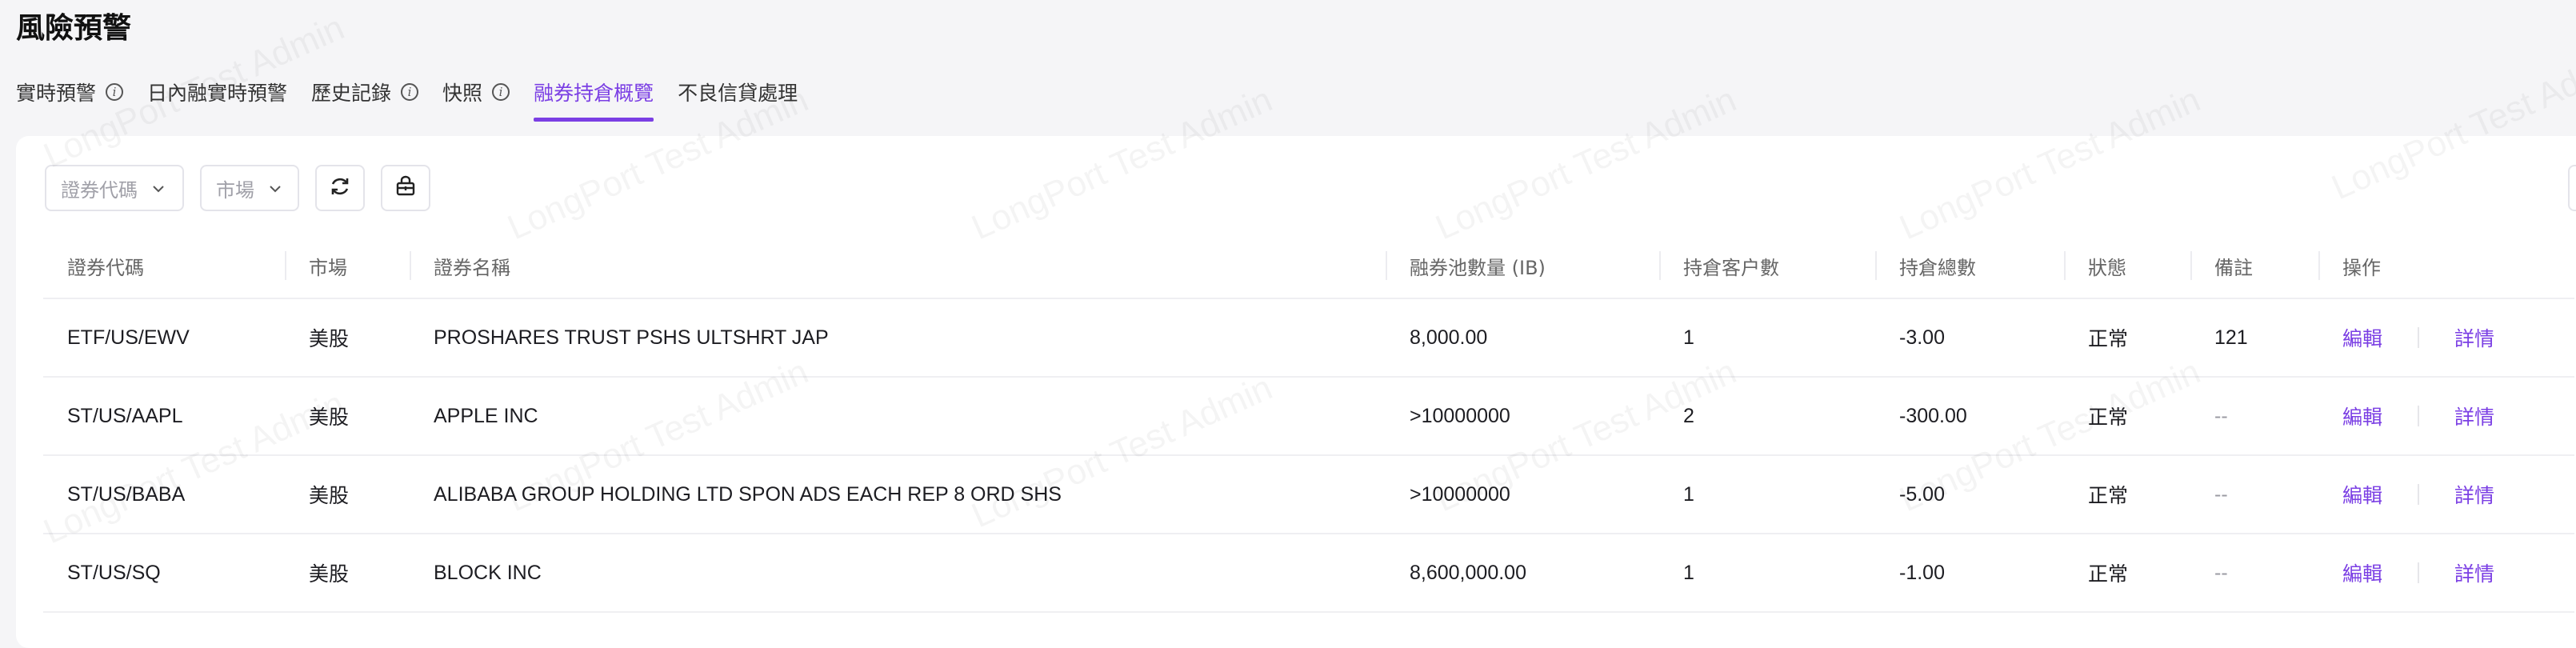  I want to click on cell-name: BLOCK INC, so click(898, 573).